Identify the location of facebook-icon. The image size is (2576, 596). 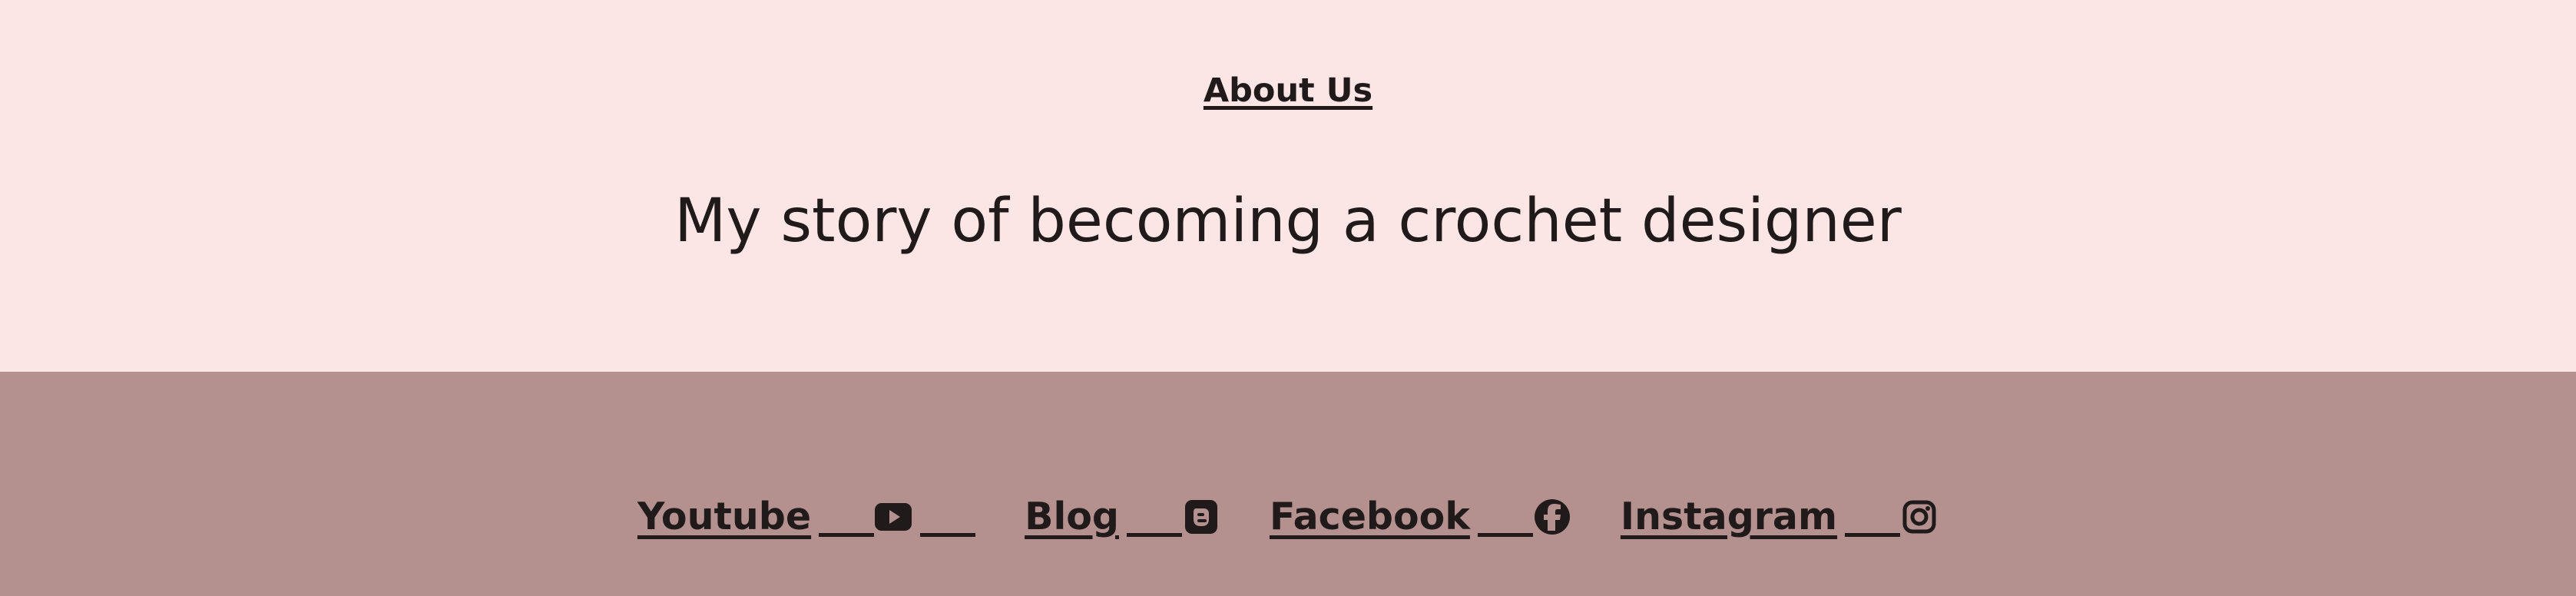
(1552, 517).